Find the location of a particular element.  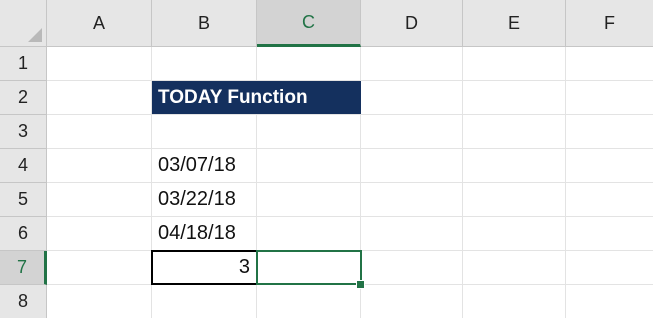

fill-handle is located at coordinates (360, 284).